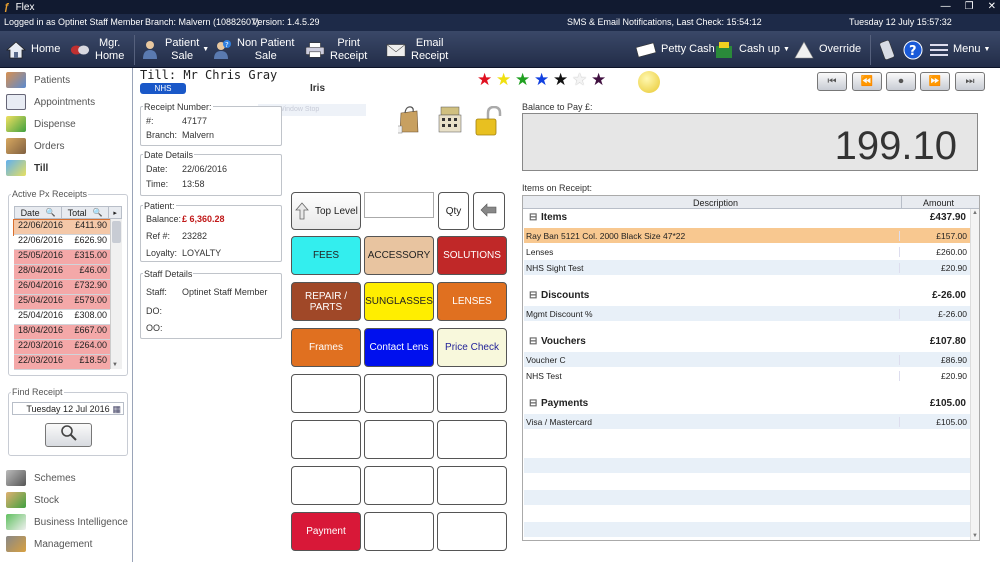  Describe the element at coordinates (960, 49) in the screenshot. I see `menu-button: Menu ▼` at that location.